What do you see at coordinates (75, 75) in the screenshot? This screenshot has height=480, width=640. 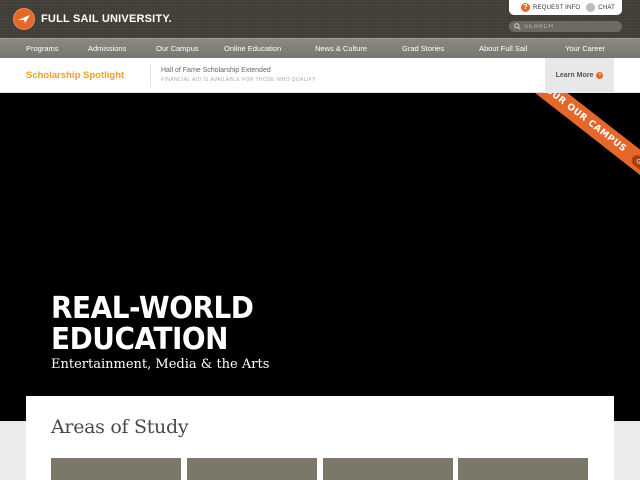 I see `spotlight-title: Scholarship Spotlight` at bounding box center [75, 75].